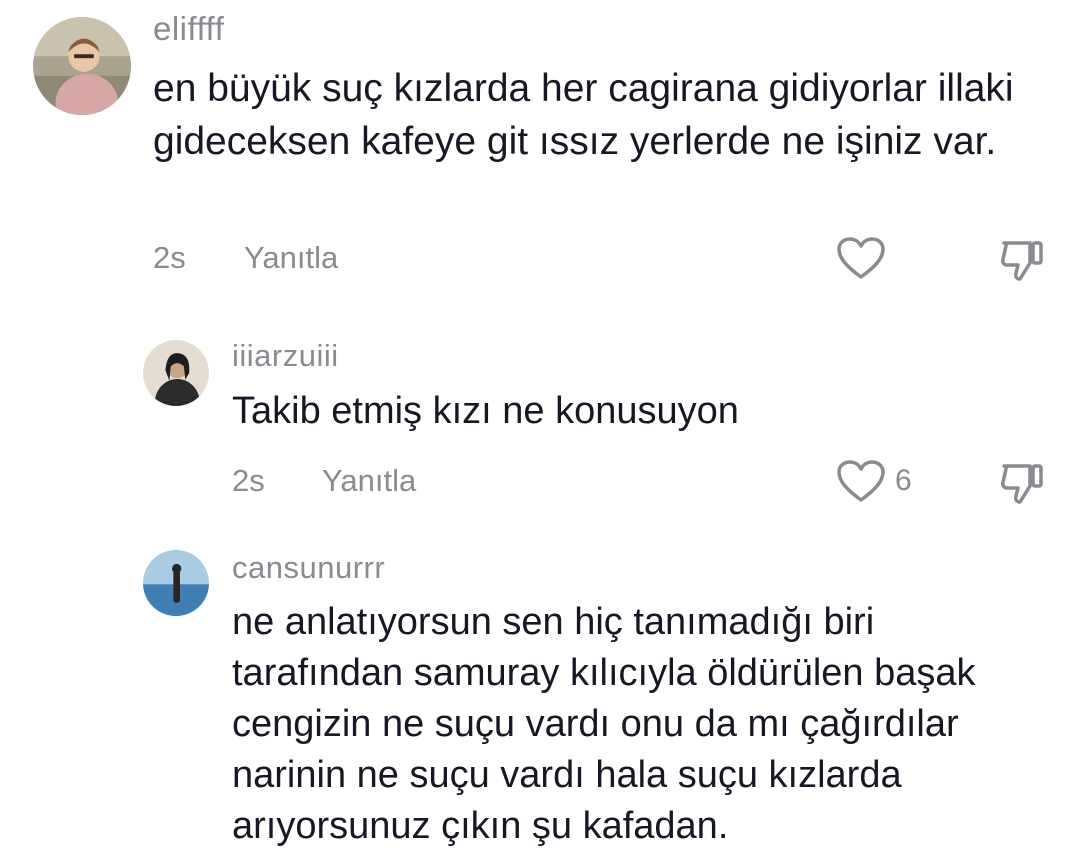 This screenshot has width=1080, height=852. I want to click on like-count: 6, so click(903, 480).